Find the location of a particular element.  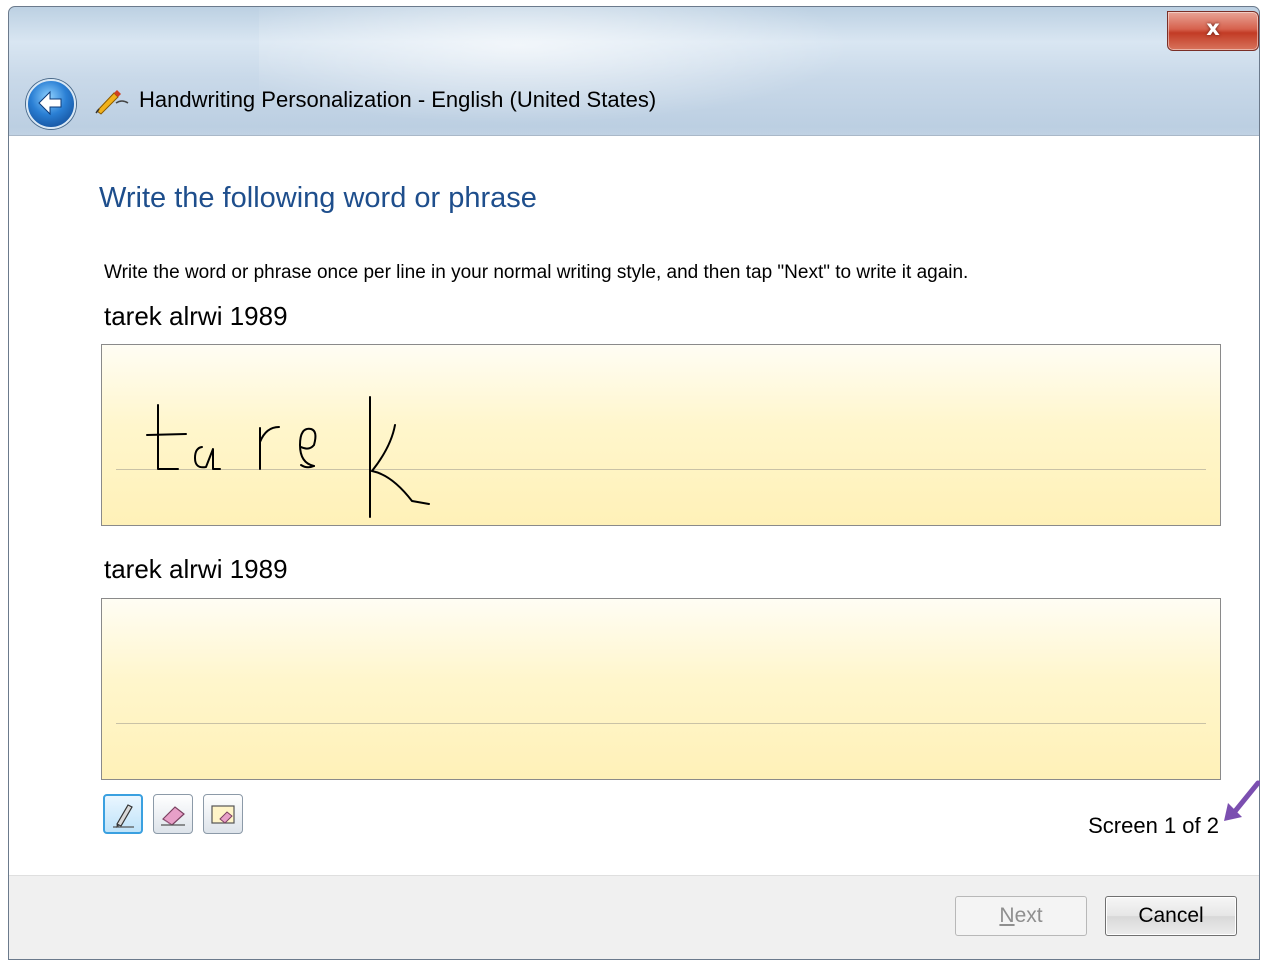

close-button: x is located at coordinates (1213, 31).